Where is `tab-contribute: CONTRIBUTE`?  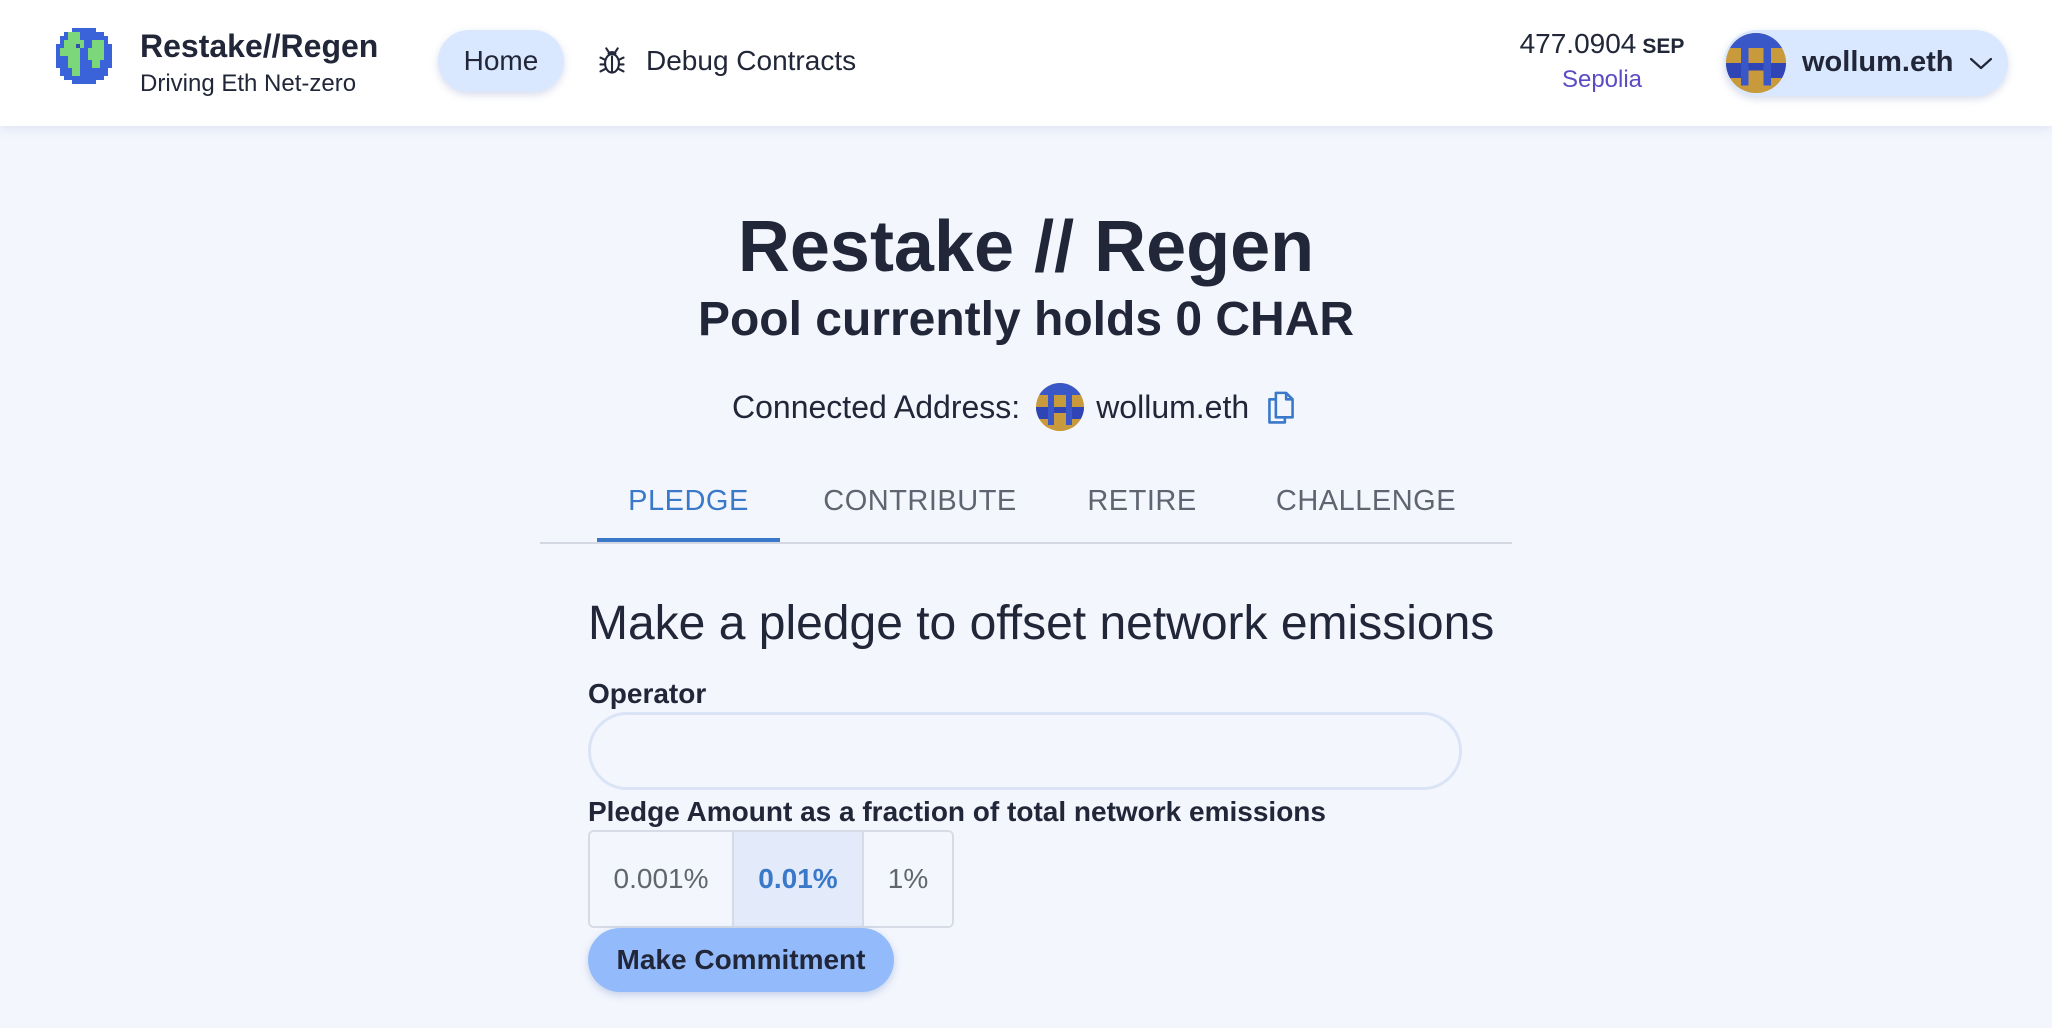 tab-contribute: CONTRIBUTE is located at coordinates (920, 501).